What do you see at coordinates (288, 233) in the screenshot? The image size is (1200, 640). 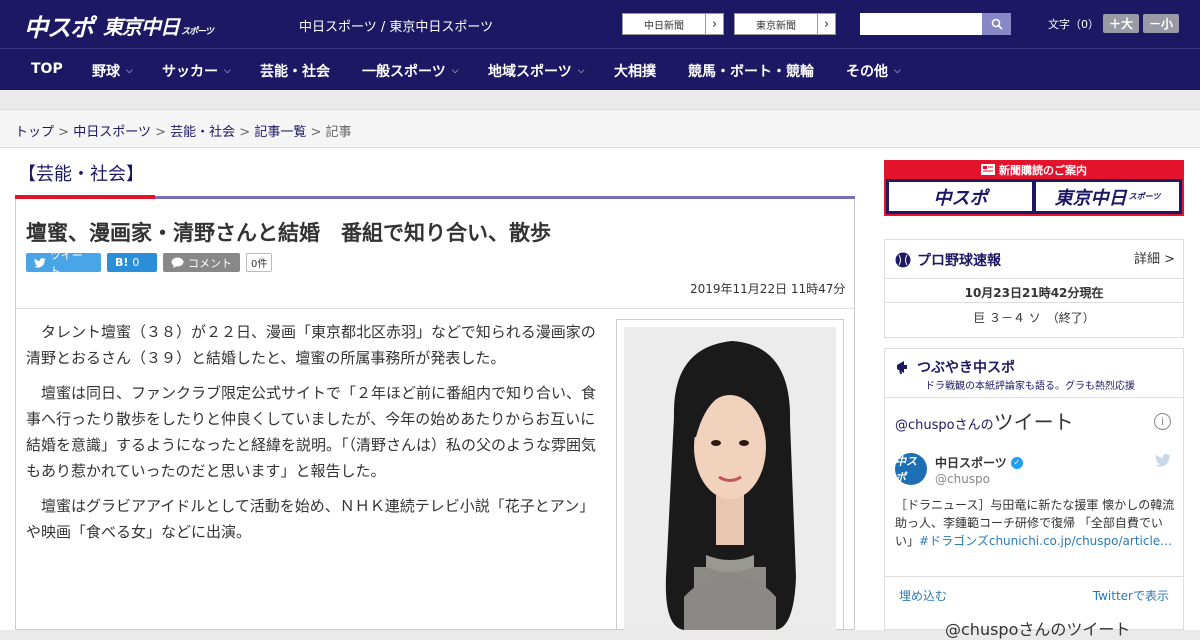 I see `article-headline: 壇蜜、漫画家・清野さんと結婚 番組で知り合い、散歩` at bounding box center [288, 233].